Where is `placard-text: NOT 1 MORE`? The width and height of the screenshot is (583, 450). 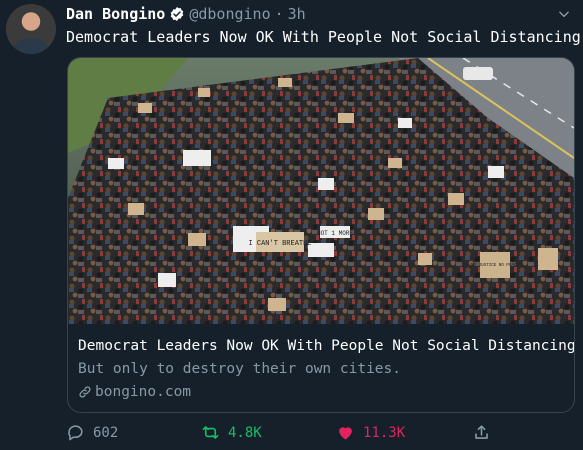
placard-text: NOT 1 MORE is located at coordinates (335, 233).